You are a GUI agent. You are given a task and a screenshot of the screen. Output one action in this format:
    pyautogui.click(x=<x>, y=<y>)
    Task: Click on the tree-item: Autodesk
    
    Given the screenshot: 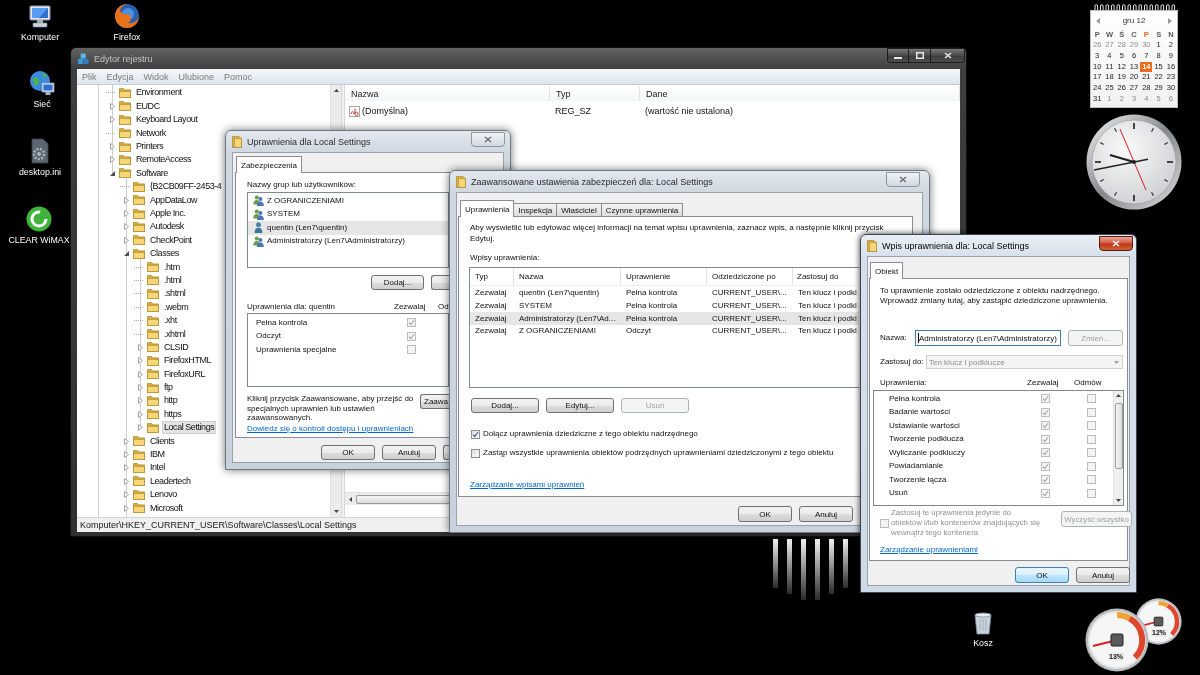 What is the action you would take?
    pyautogui.click(x=167, y=227)
    